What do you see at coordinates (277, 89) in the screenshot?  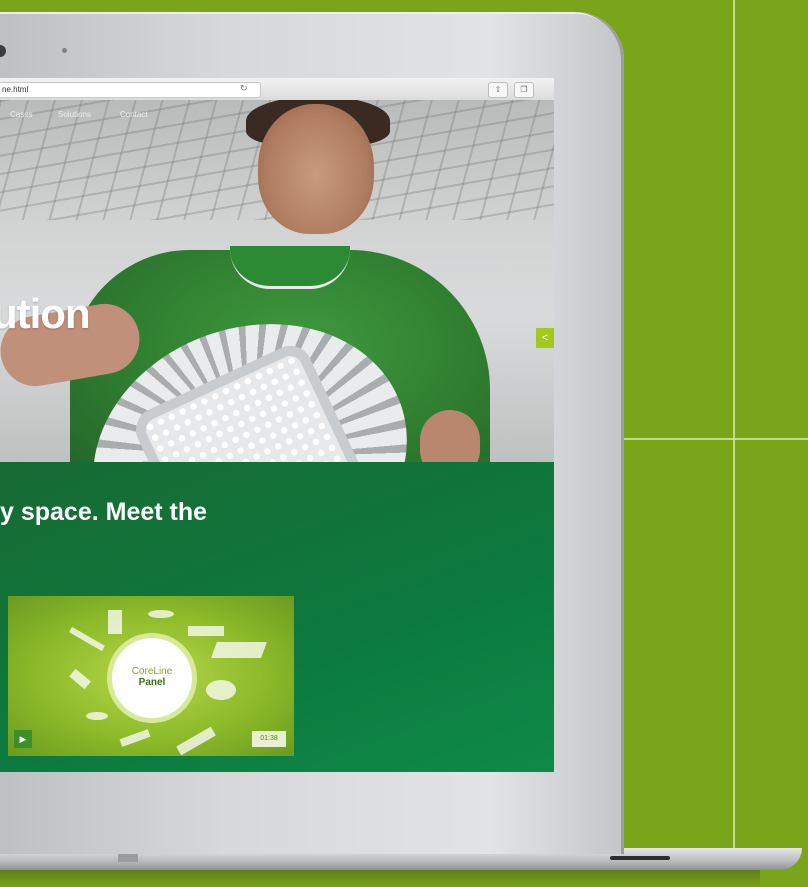 I see `browser-toolbar: ne.html ↻ ⇧ ❐` at bounding box center [277, 89].